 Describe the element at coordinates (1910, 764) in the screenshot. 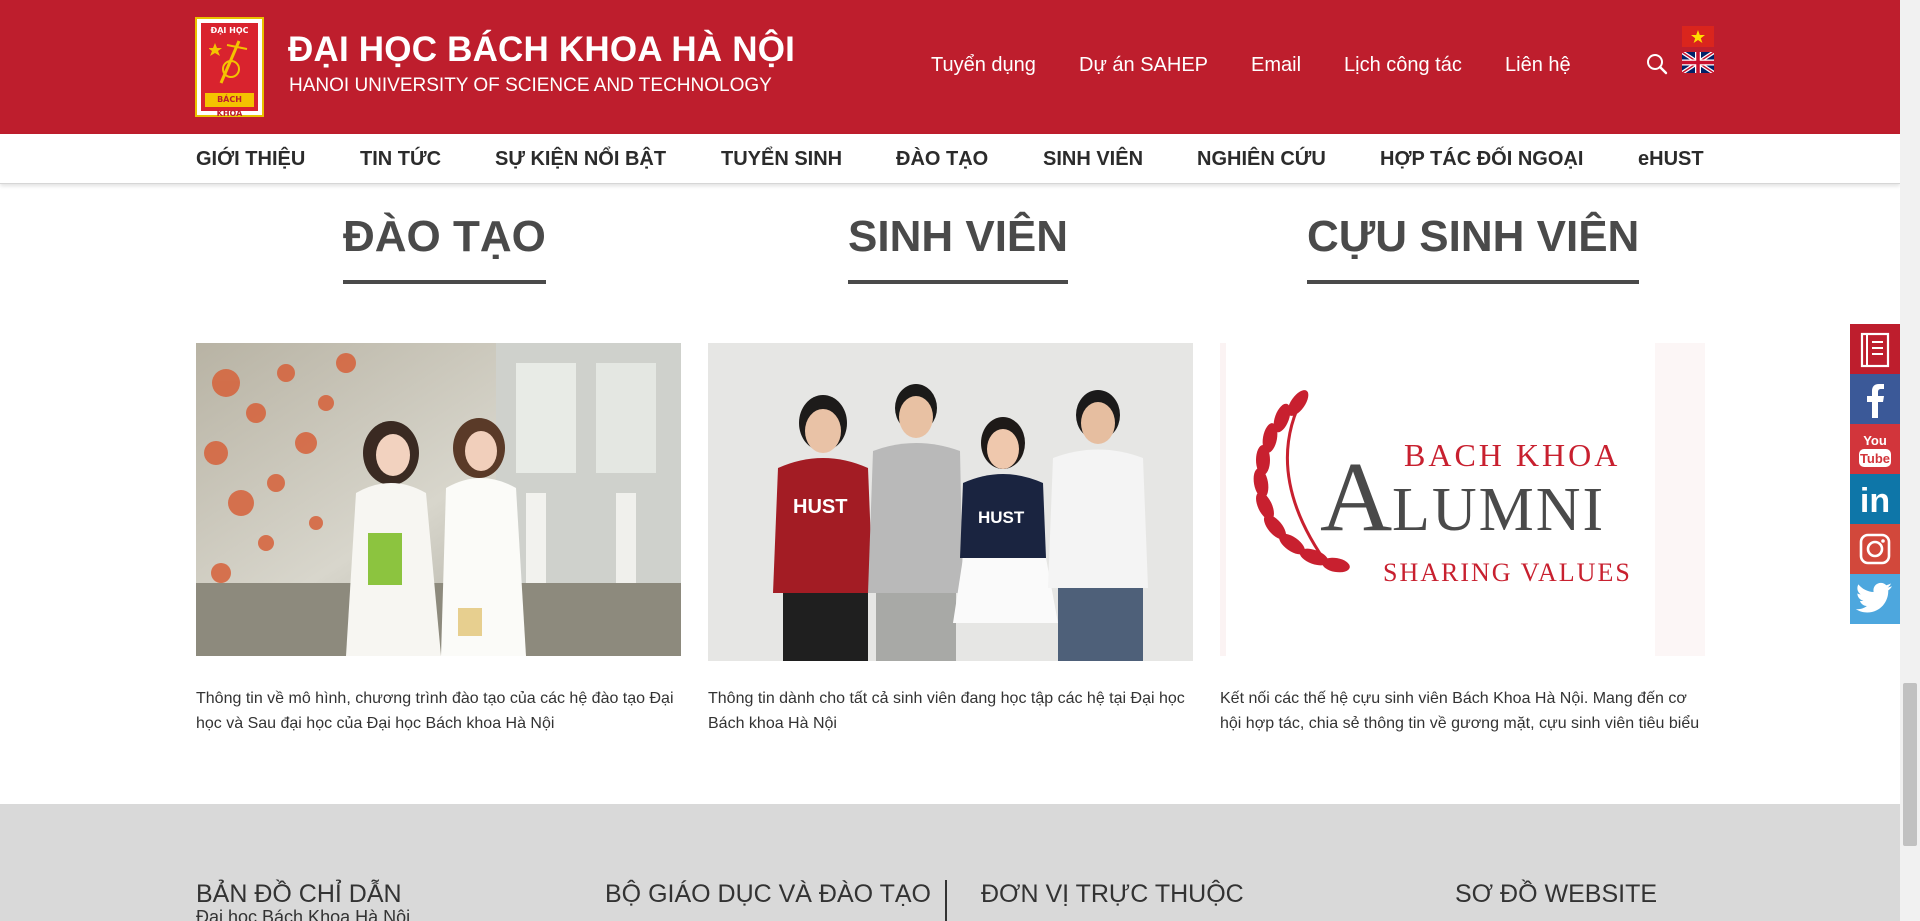

I see `scrollbar-thumb` at that location.